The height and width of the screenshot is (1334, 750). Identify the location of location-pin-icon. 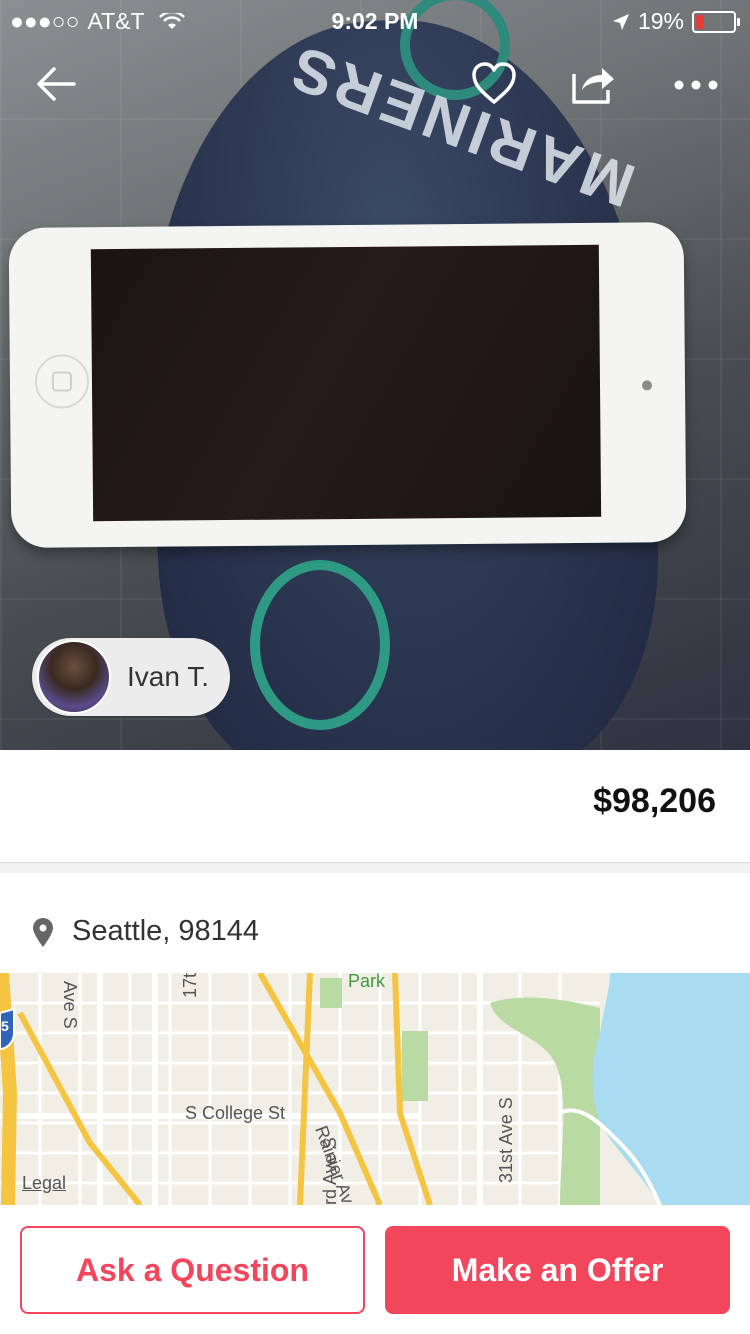
(43, 932).